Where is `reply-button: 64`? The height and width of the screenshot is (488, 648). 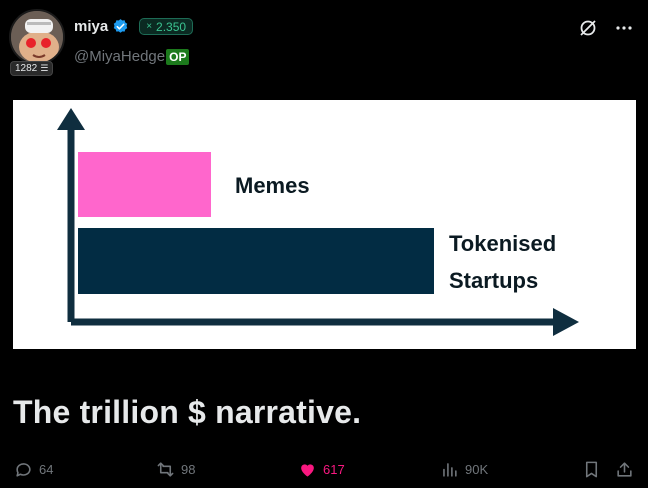 reply-button: 64 is located at coordinates (33, 469).